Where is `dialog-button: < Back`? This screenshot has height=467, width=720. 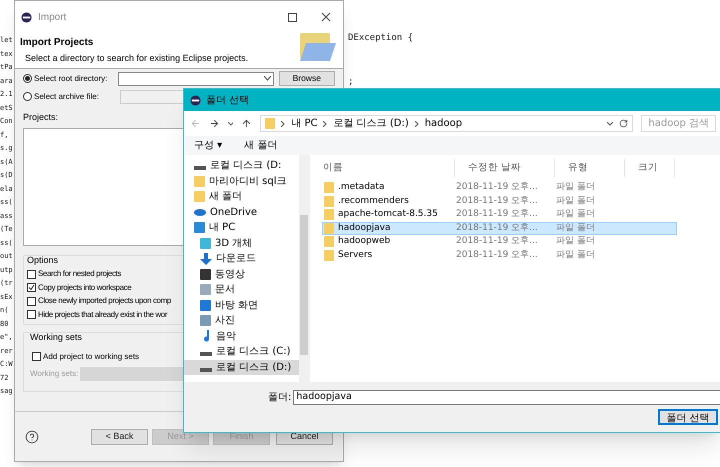
dialog-button: < Back is located at coordinates (119, 436).